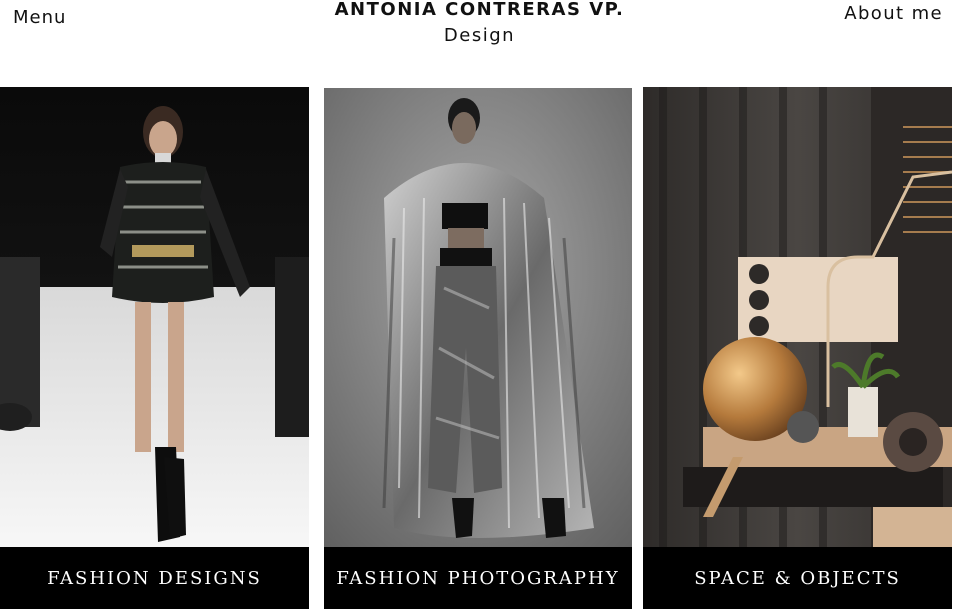 The image size is (959, 609). I want to click on card-label-bar: SPACE & OBJECTS, so click(797, 578).